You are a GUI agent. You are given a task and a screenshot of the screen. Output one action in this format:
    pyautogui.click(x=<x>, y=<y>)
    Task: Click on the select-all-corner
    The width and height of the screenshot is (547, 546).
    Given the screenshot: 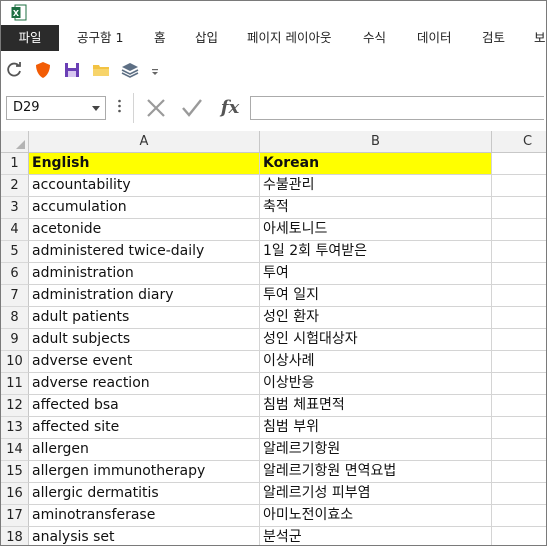 What is the action you would take?
    pyautogui.click(x=15, y=142)
    